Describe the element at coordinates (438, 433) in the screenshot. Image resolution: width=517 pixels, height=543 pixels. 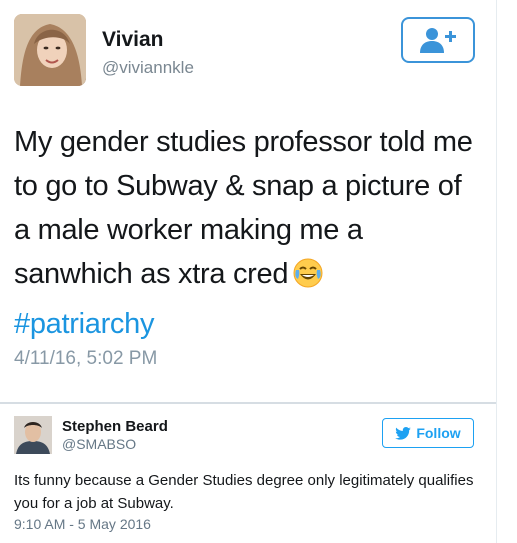
I see `follow-label: Follow` at that location.